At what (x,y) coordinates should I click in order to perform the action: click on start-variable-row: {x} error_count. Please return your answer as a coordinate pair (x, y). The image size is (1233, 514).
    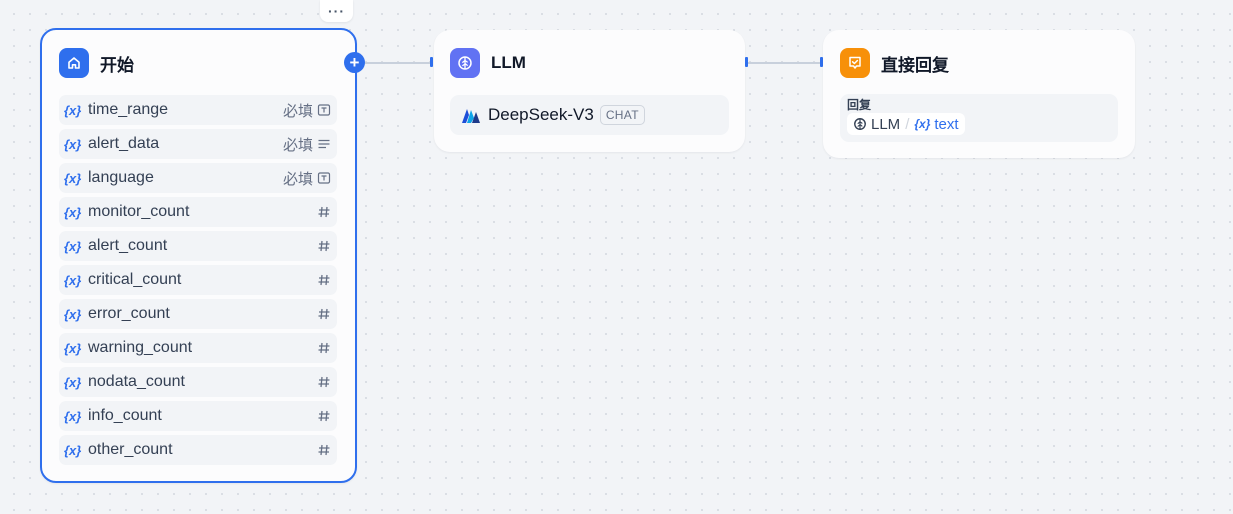
    Looking at the image, I should click on (198, 314).